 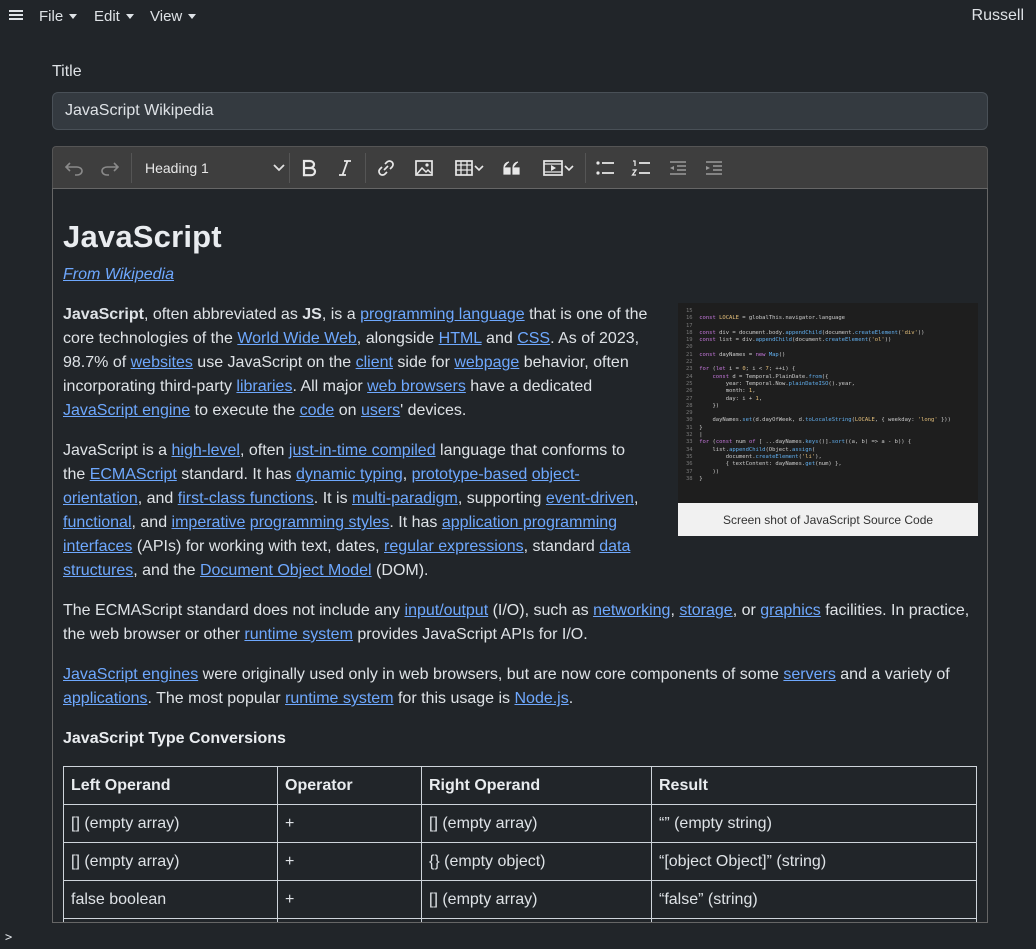 I want to click on column-header: Result, so click(x=814, y=785).